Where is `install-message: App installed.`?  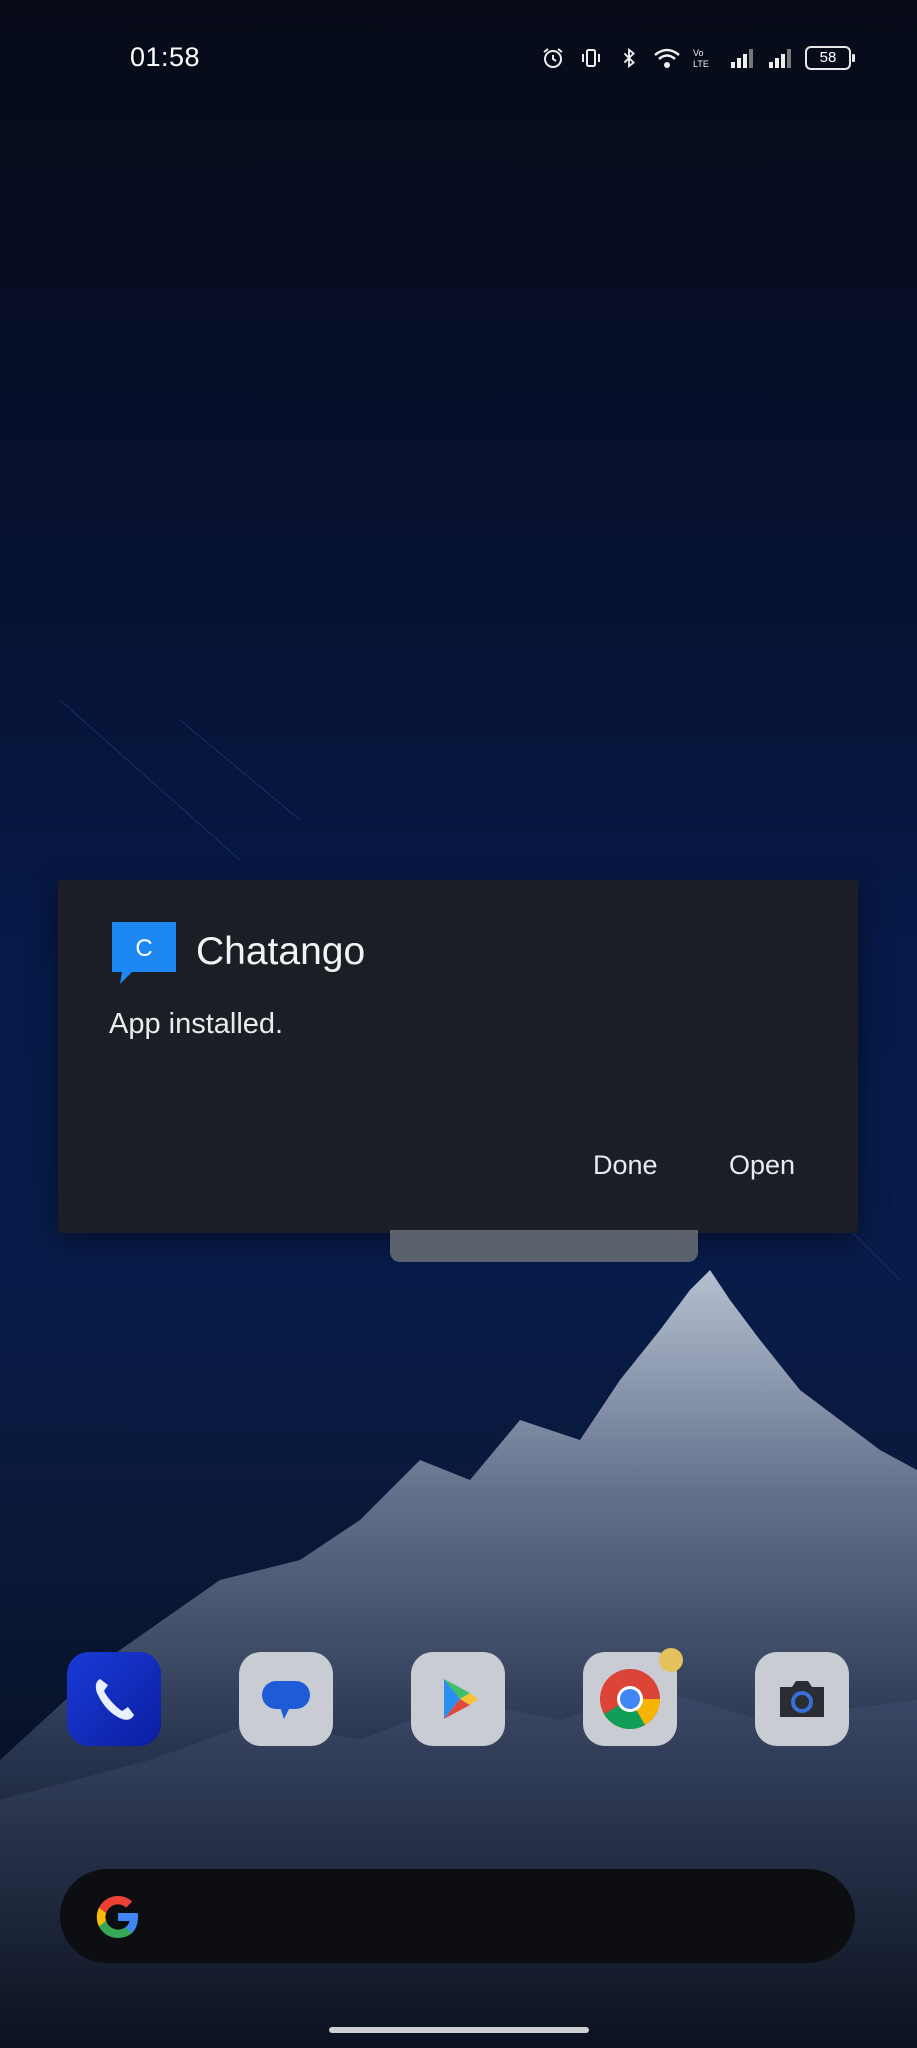 install-message: App installed. is located at coordinates (196, 1024).